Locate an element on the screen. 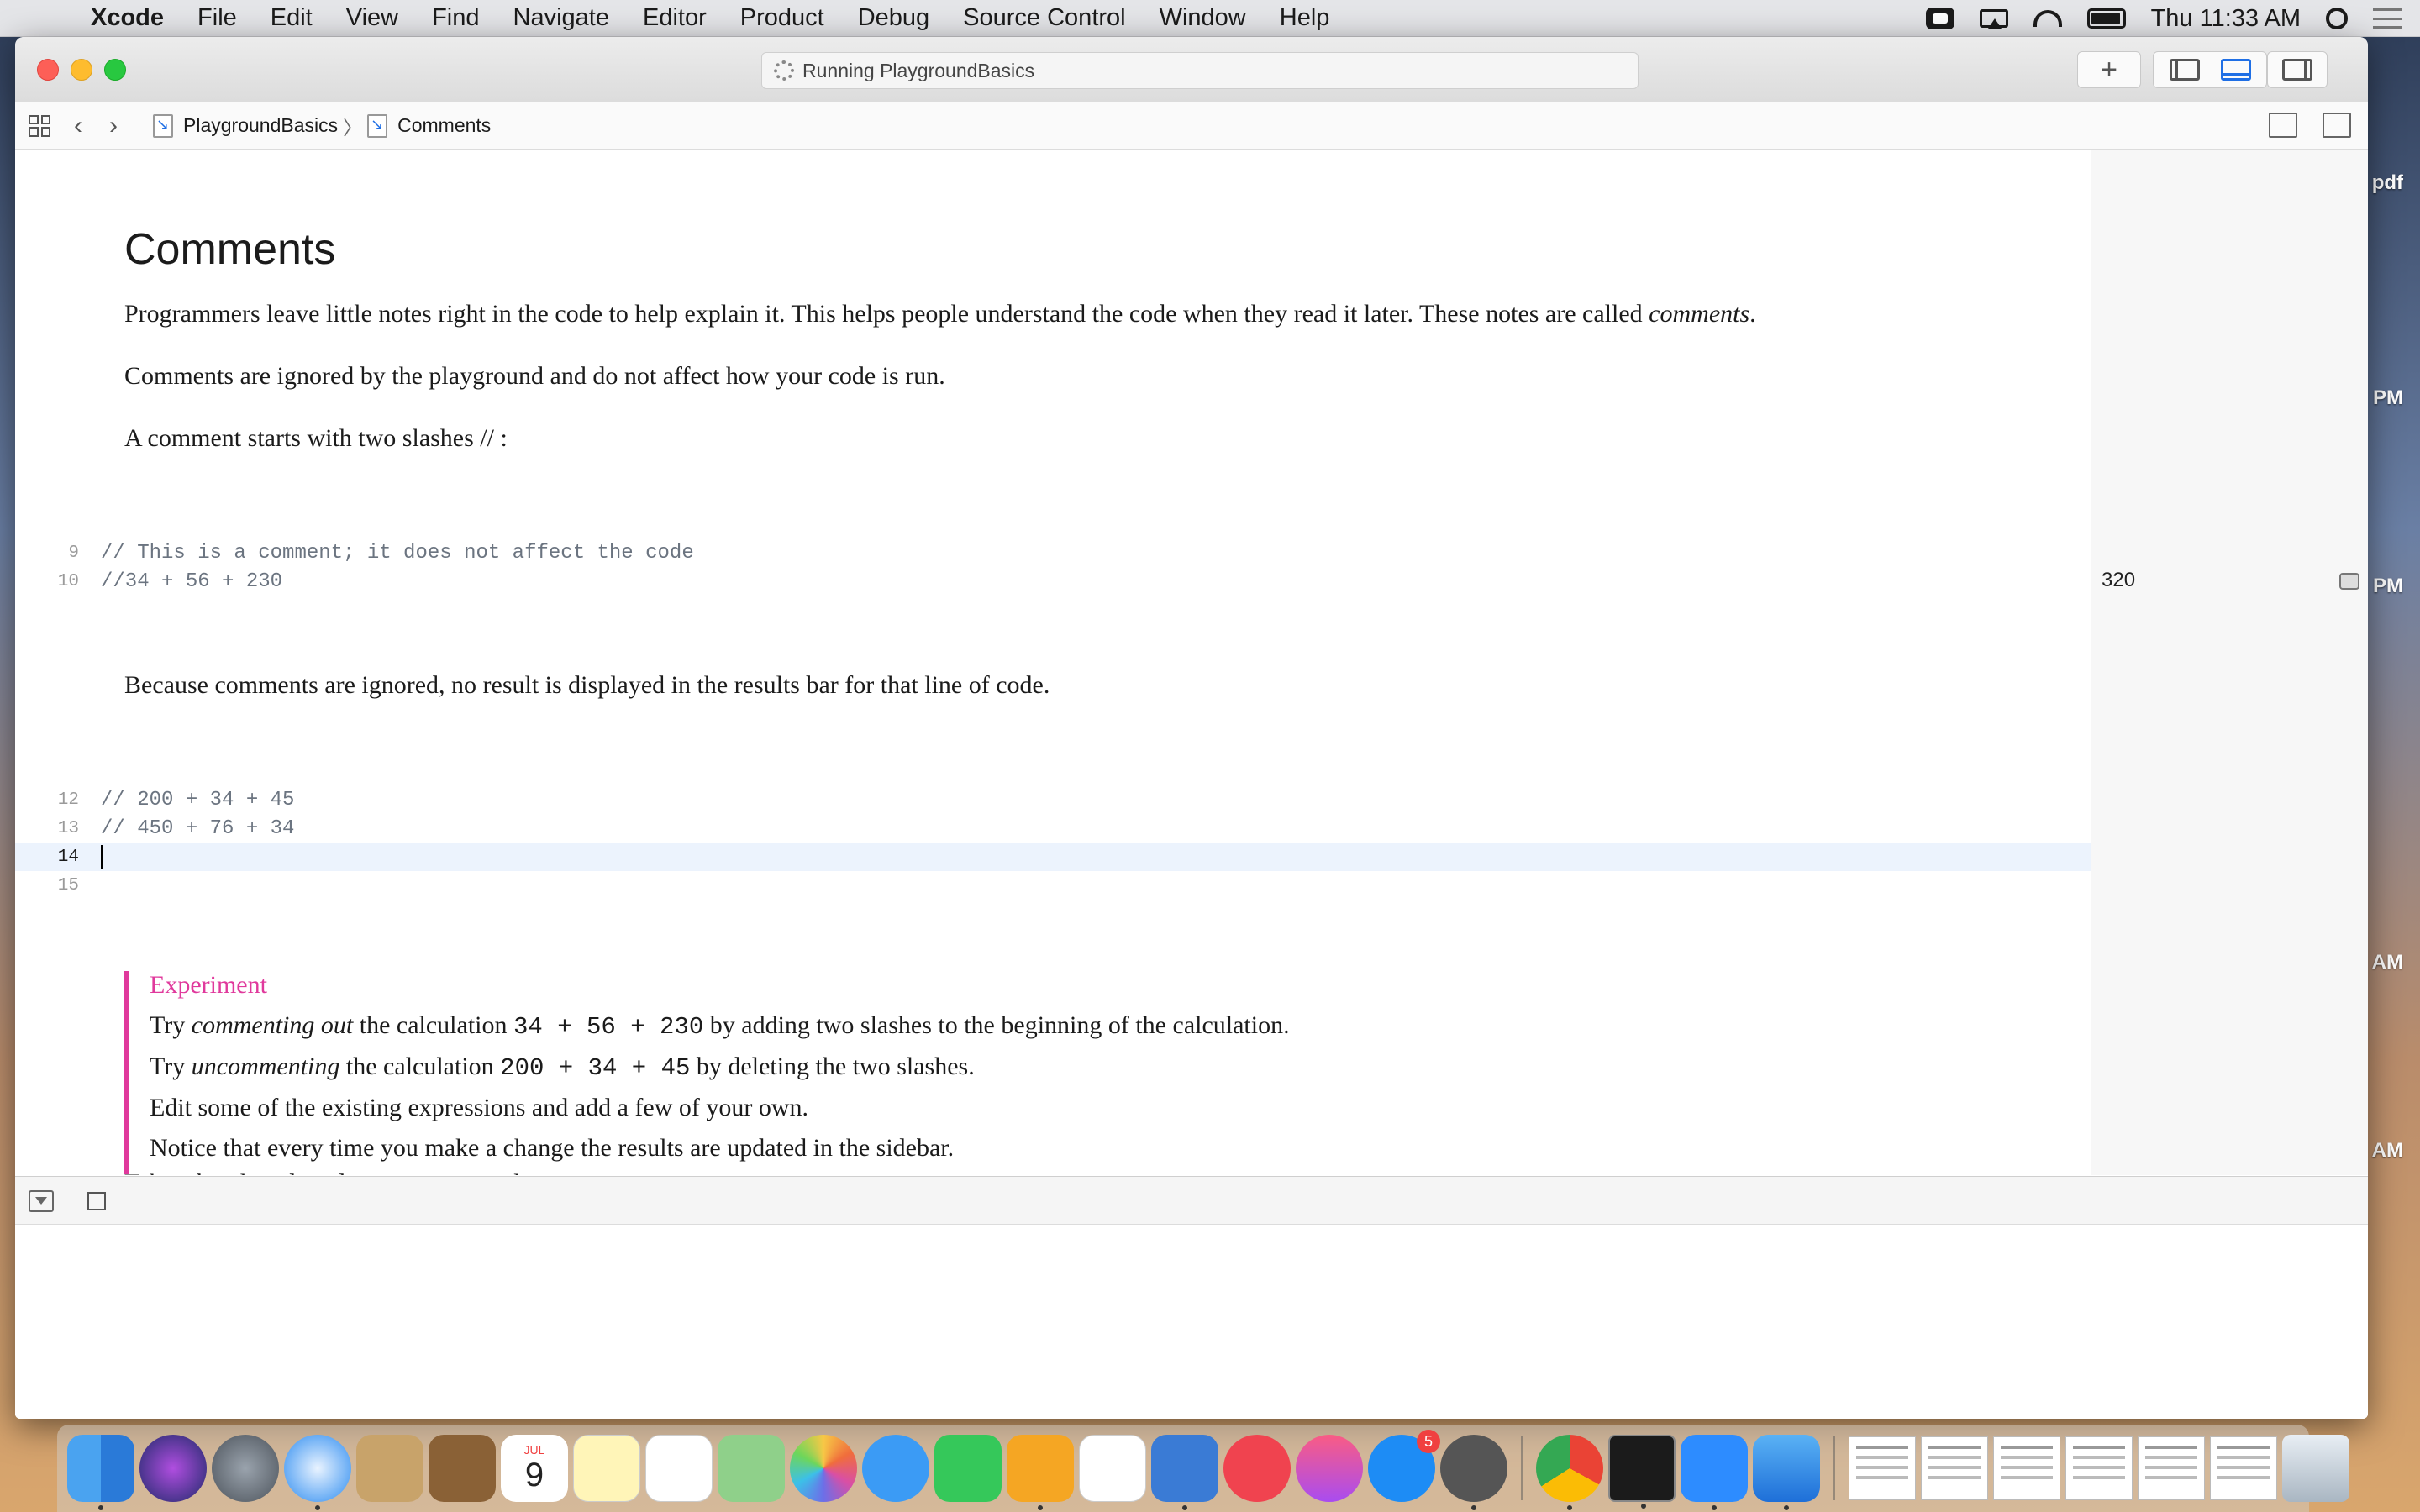 The image size is (2420, 1512). zoom-window-button is located at coordinates (115, 70).